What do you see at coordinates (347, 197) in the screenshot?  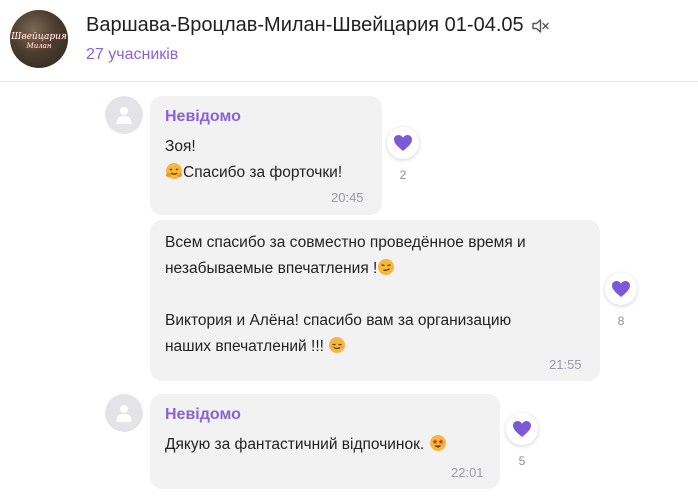 I see `message-time: 20:45` at bounding box center [347, 197].